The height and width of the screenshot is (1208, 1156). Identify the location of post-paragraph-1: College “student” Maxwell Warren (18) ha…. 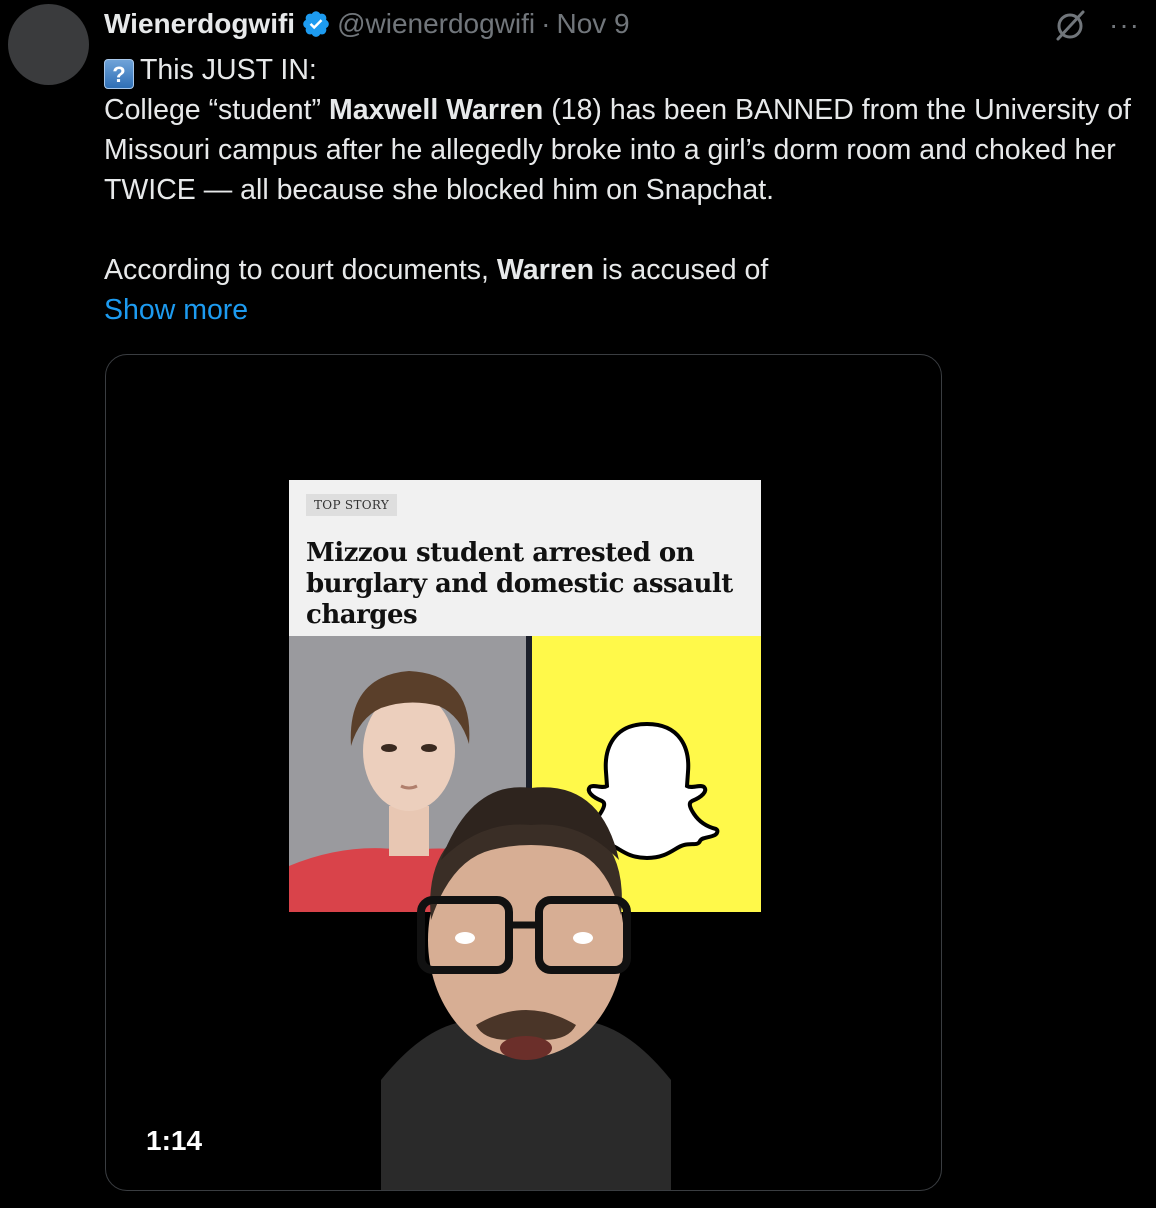
(619, 150).